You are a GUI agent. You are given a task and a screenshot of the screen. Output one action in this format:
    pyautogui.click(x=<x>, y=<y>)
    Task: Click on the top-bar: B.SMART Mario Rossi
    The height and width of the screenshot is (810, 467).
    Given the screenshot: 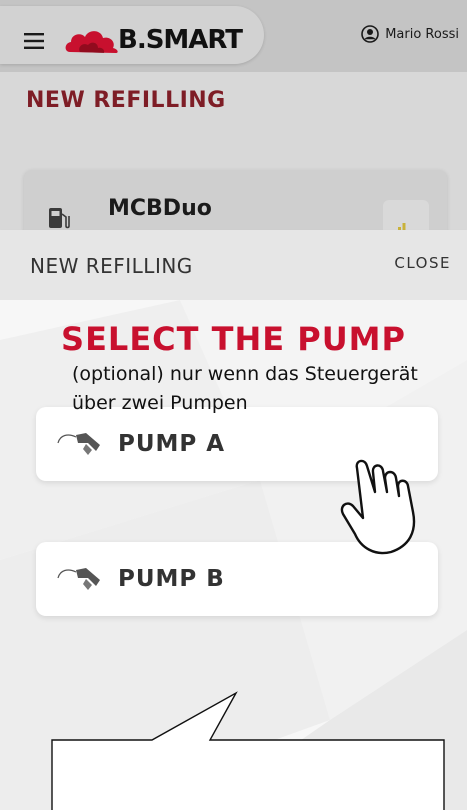 What is the action you would take?
    pyautogui.click(x=233, y=36)
    